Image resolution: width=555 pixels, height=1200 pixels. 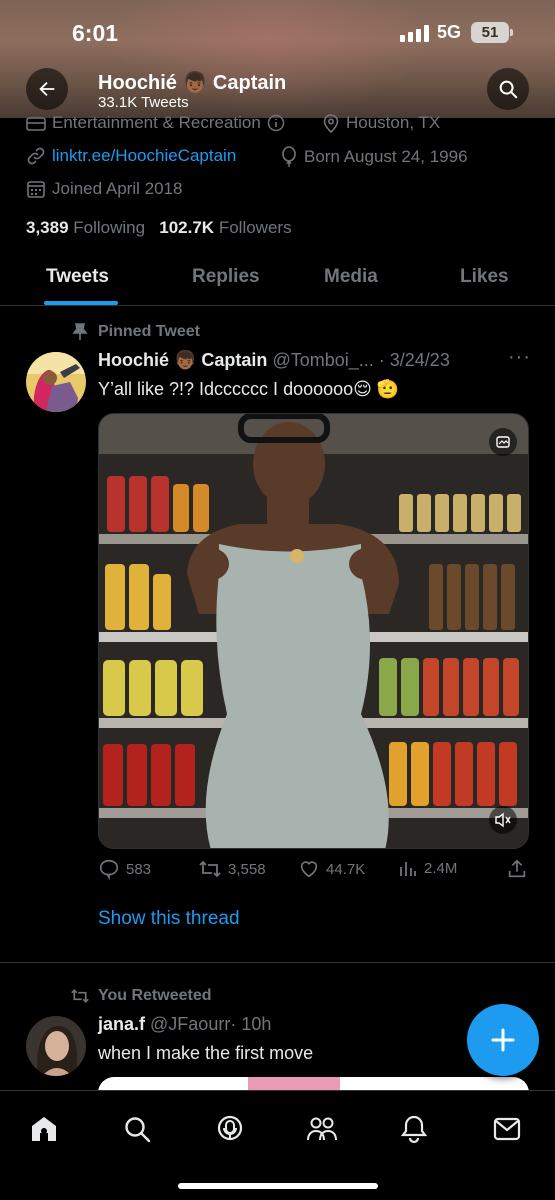 I want to click on reply-count: 583, so click(x=139, y=869).